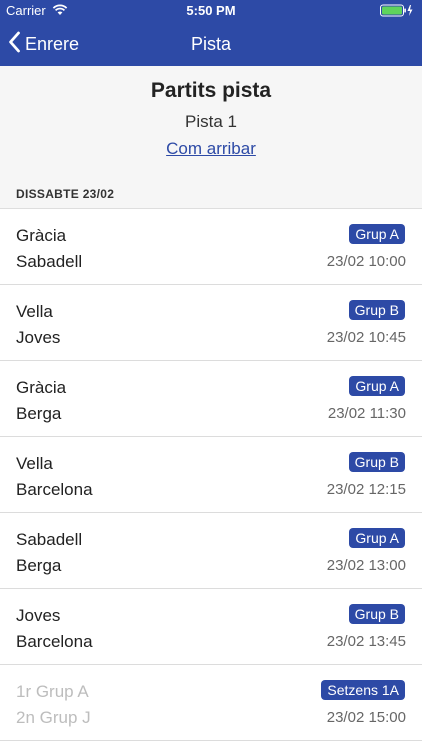 The height and width of the screenshot is (750, 422). Describe the element at coordinates (65, 194) in the screenshot. I see `date-section-header: DISSABTE 23/02` at that location.